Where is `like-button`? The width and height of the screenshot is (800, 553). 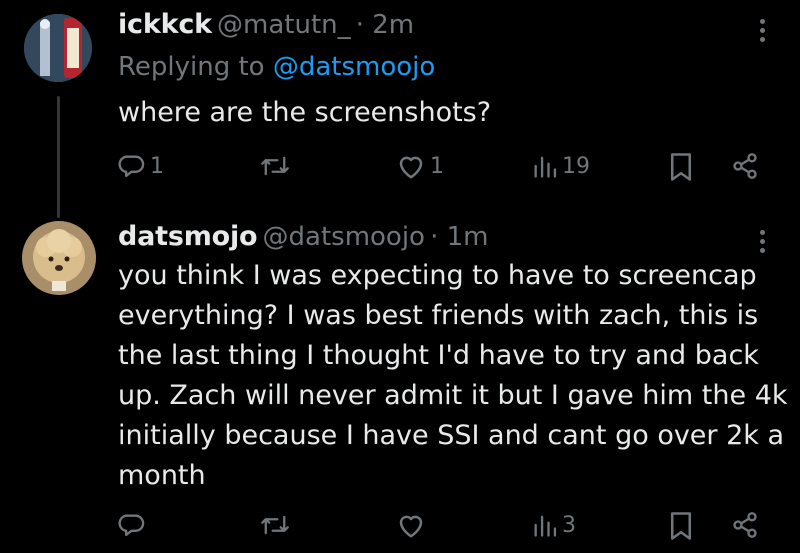
like-button is located at coordinates (413, 525).